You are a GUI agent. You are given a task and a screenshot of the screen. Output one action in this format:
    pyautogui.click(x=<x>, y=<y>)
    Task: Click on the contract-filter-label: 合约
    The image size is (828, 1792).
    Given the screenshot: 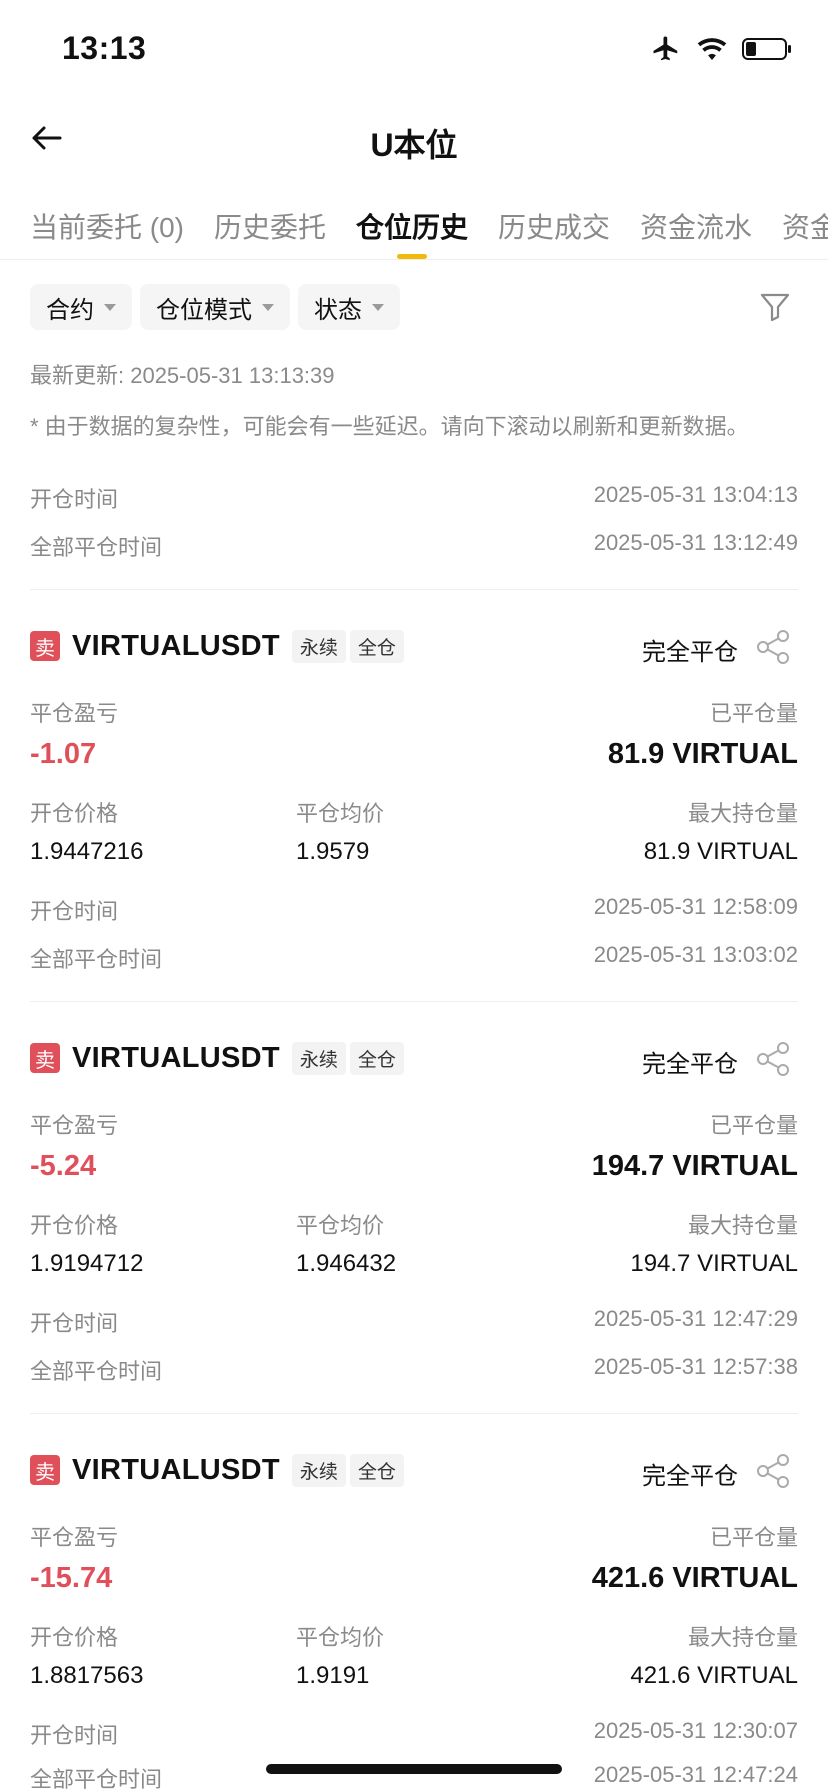 What is the action you would take?
    pyautogui.click(x=70, y=310)
    